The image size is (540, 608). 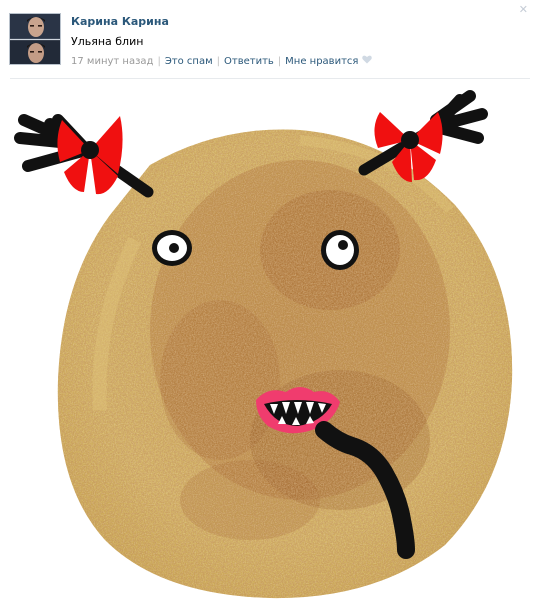 I want to click on heart-icon, so click(x=367, y=61).